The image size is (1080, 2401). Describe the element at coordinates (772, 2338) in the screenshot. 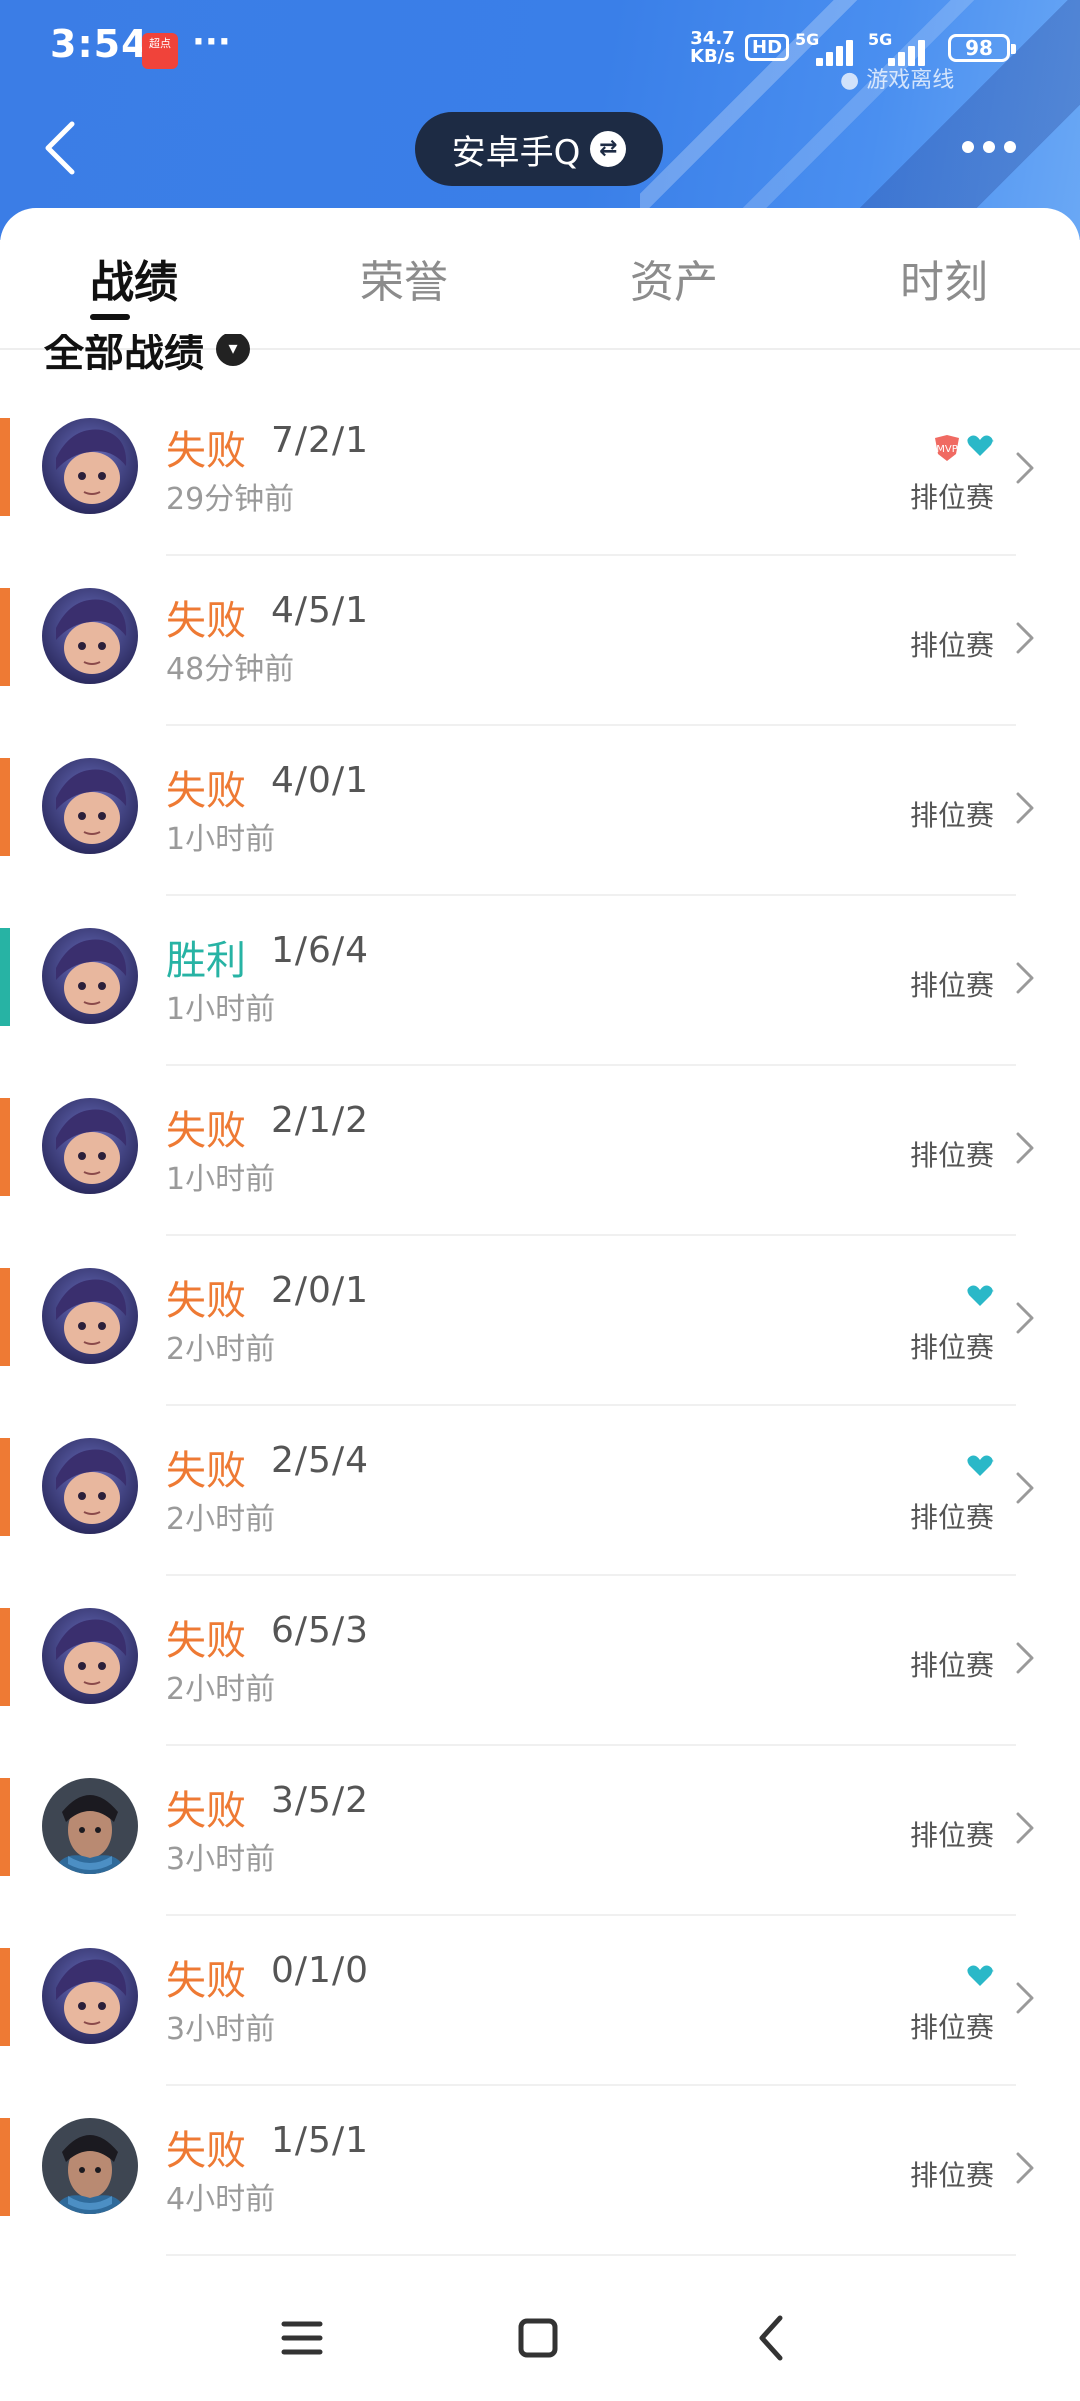

I see `nav-back-button` at that location.